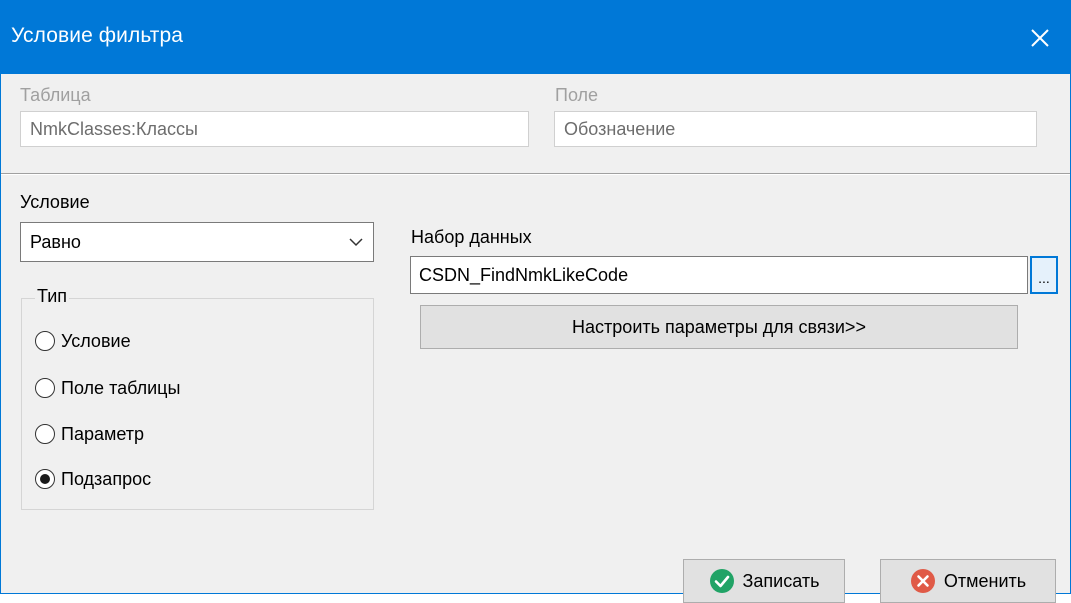  I want to click on cancel-button-label: Отменить, so click(985, 580).